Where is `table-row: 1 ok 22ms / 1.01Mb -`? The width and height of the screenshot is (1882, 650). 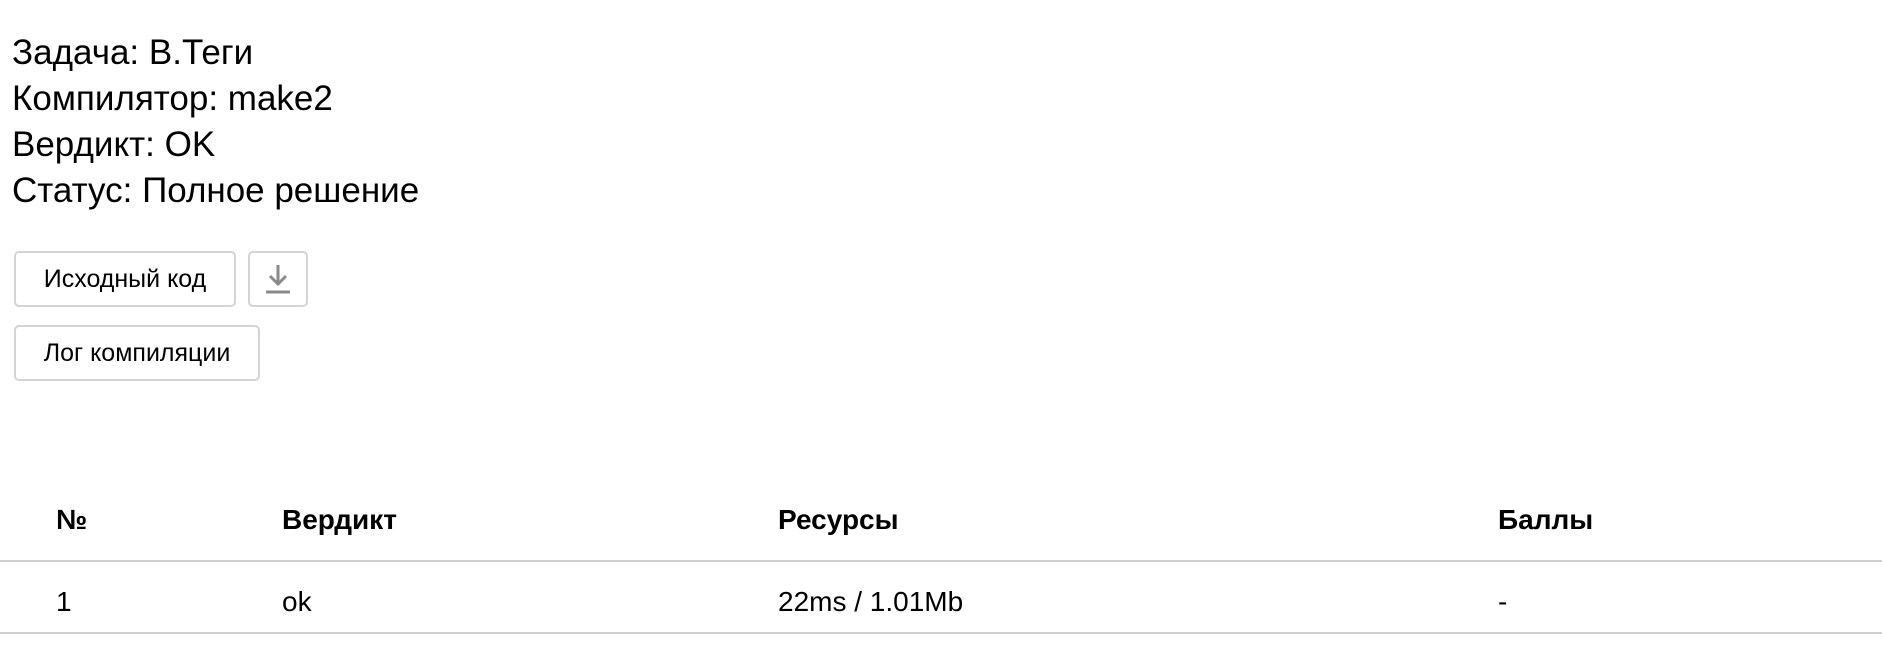
table-row: 1 ok 22ms / 1.01Mb - is located at coordinates (941, 598).